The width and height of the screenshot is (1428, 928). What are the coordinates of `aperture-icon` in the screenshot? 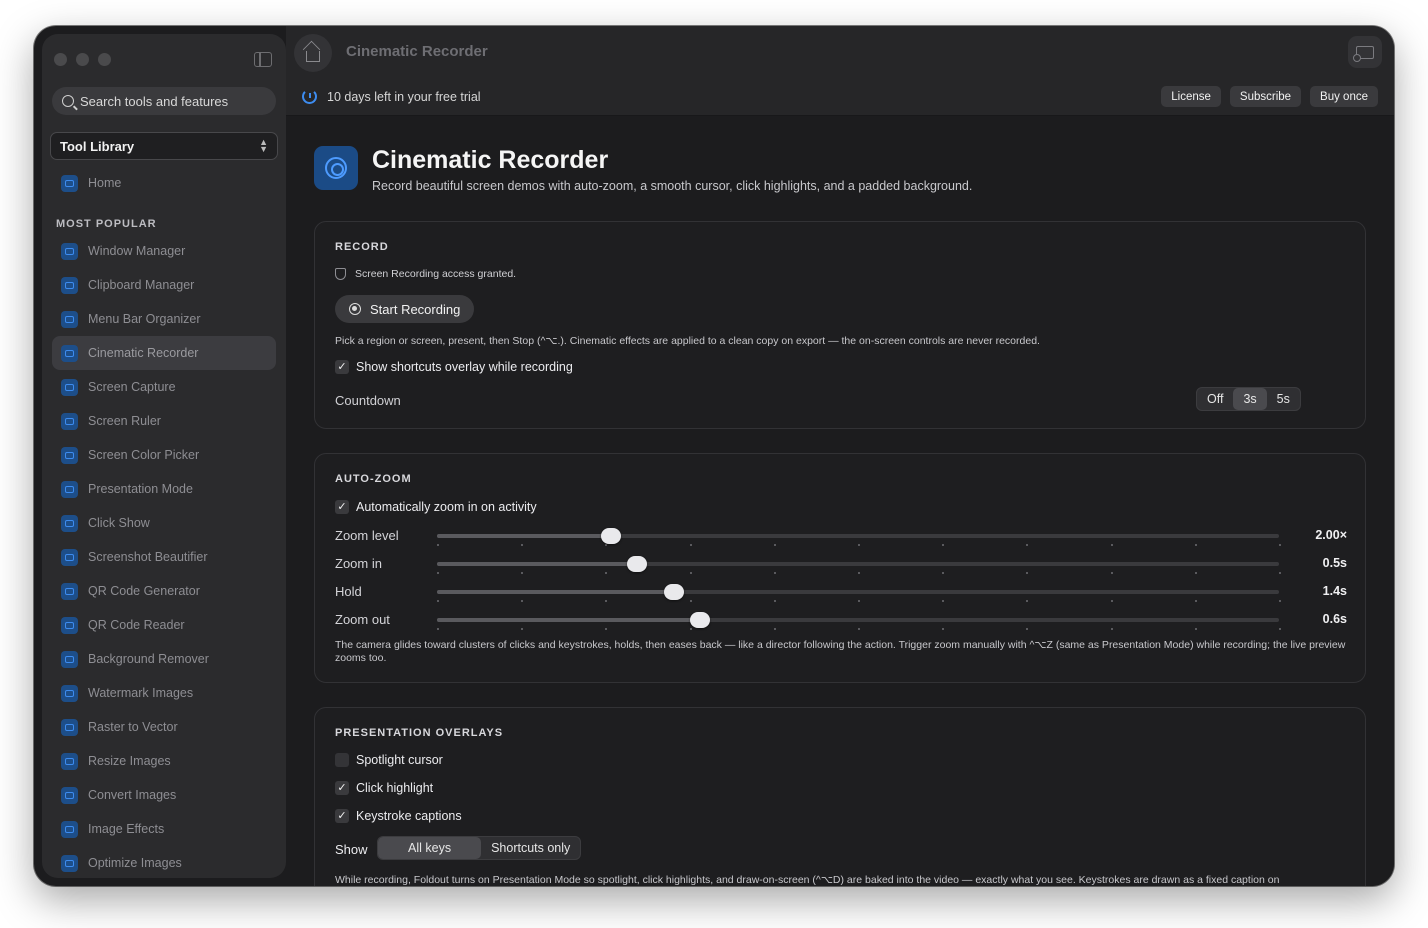 It's located at (336, 168).